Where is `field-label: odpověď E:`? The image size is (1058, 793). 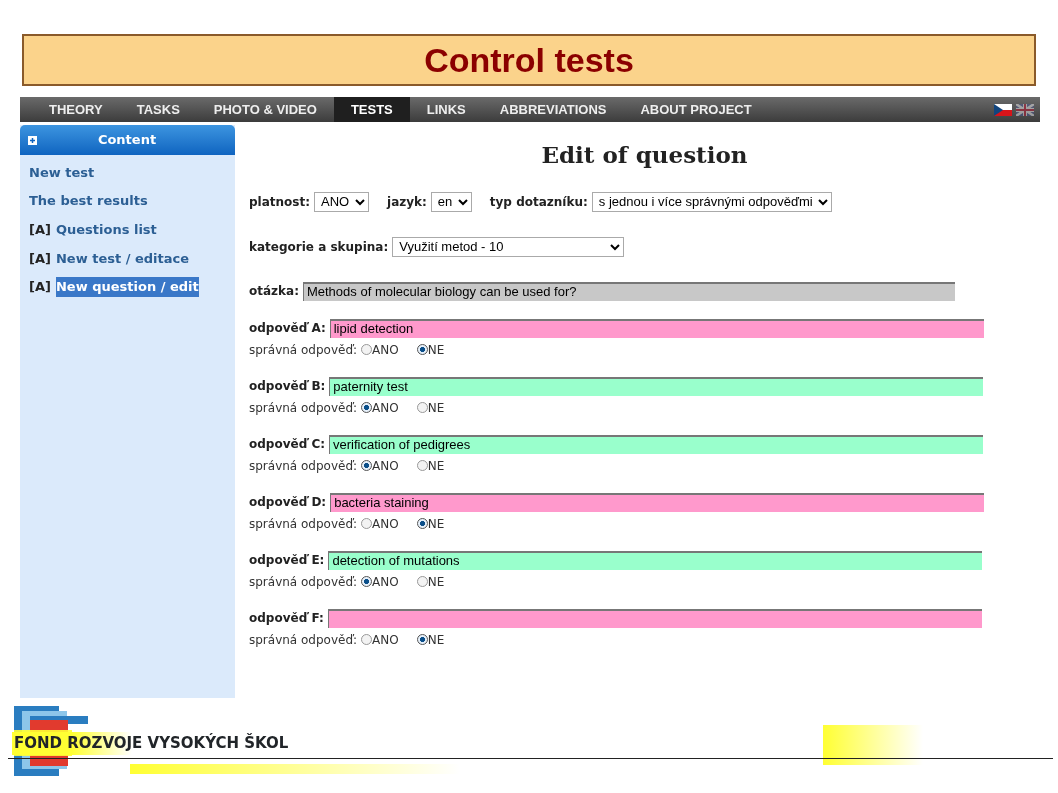 field-label: odpověď E: is located at coordinates (287, 560).